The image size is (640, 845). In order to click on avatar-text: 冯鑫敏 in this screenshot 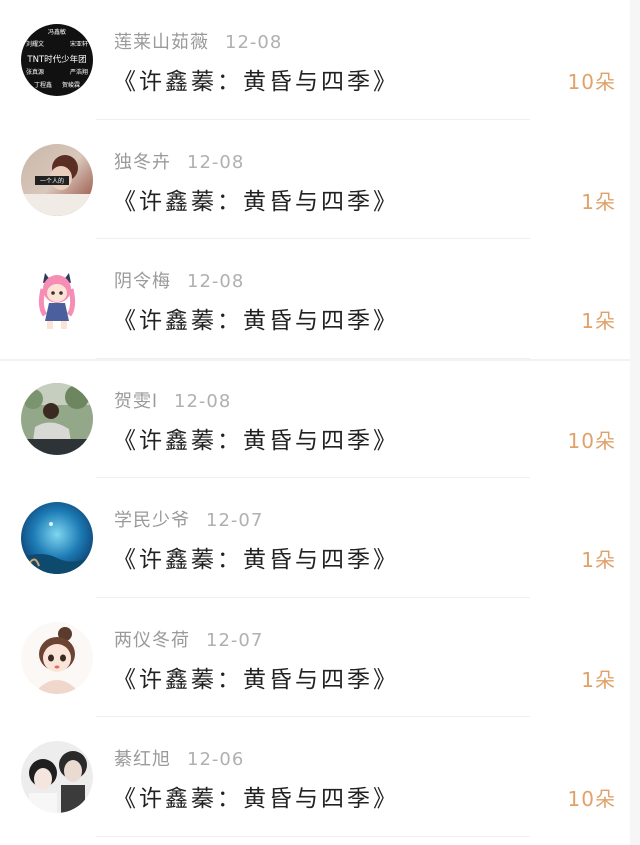, I will do `click(57, 32)`.